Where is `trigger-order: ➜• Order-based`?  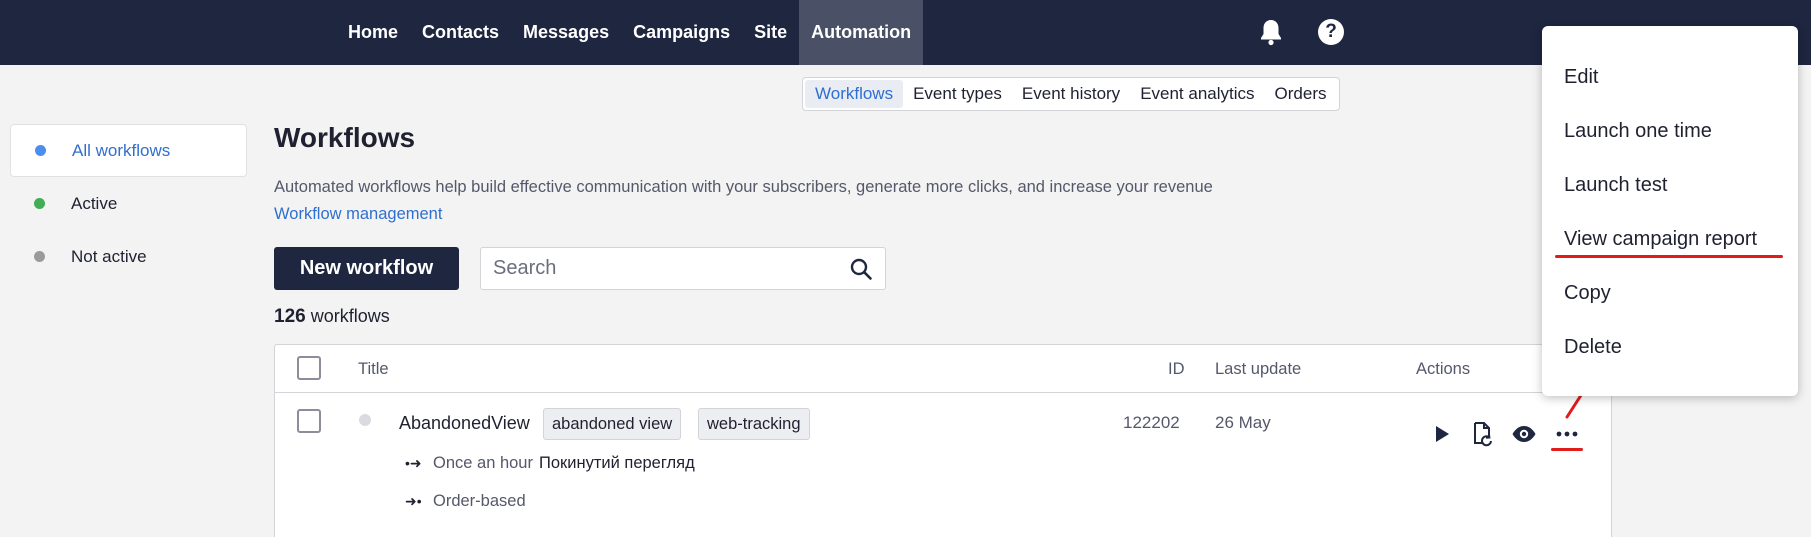
trigger-order: ➜• Order-based is located at coordinates (465, 501).